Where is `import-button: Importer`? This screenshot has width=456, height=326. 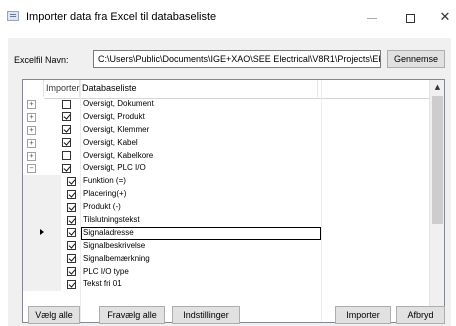
import-button: Importer is located at coordinates (363, 315).